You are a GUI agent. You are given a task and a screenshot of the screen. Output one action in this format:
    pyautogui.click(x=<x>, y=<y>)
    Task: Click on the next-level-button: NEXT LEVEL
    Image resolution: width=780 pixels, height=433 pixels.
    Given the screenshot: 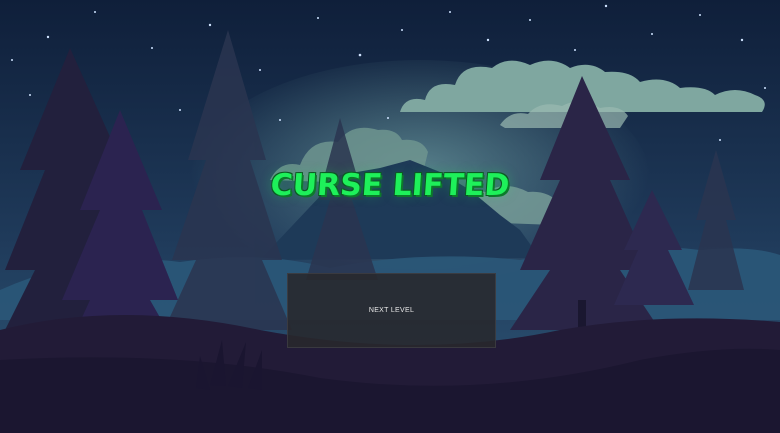 What is the action you would take?
    pyautogui.click(x=391, y=310)
    